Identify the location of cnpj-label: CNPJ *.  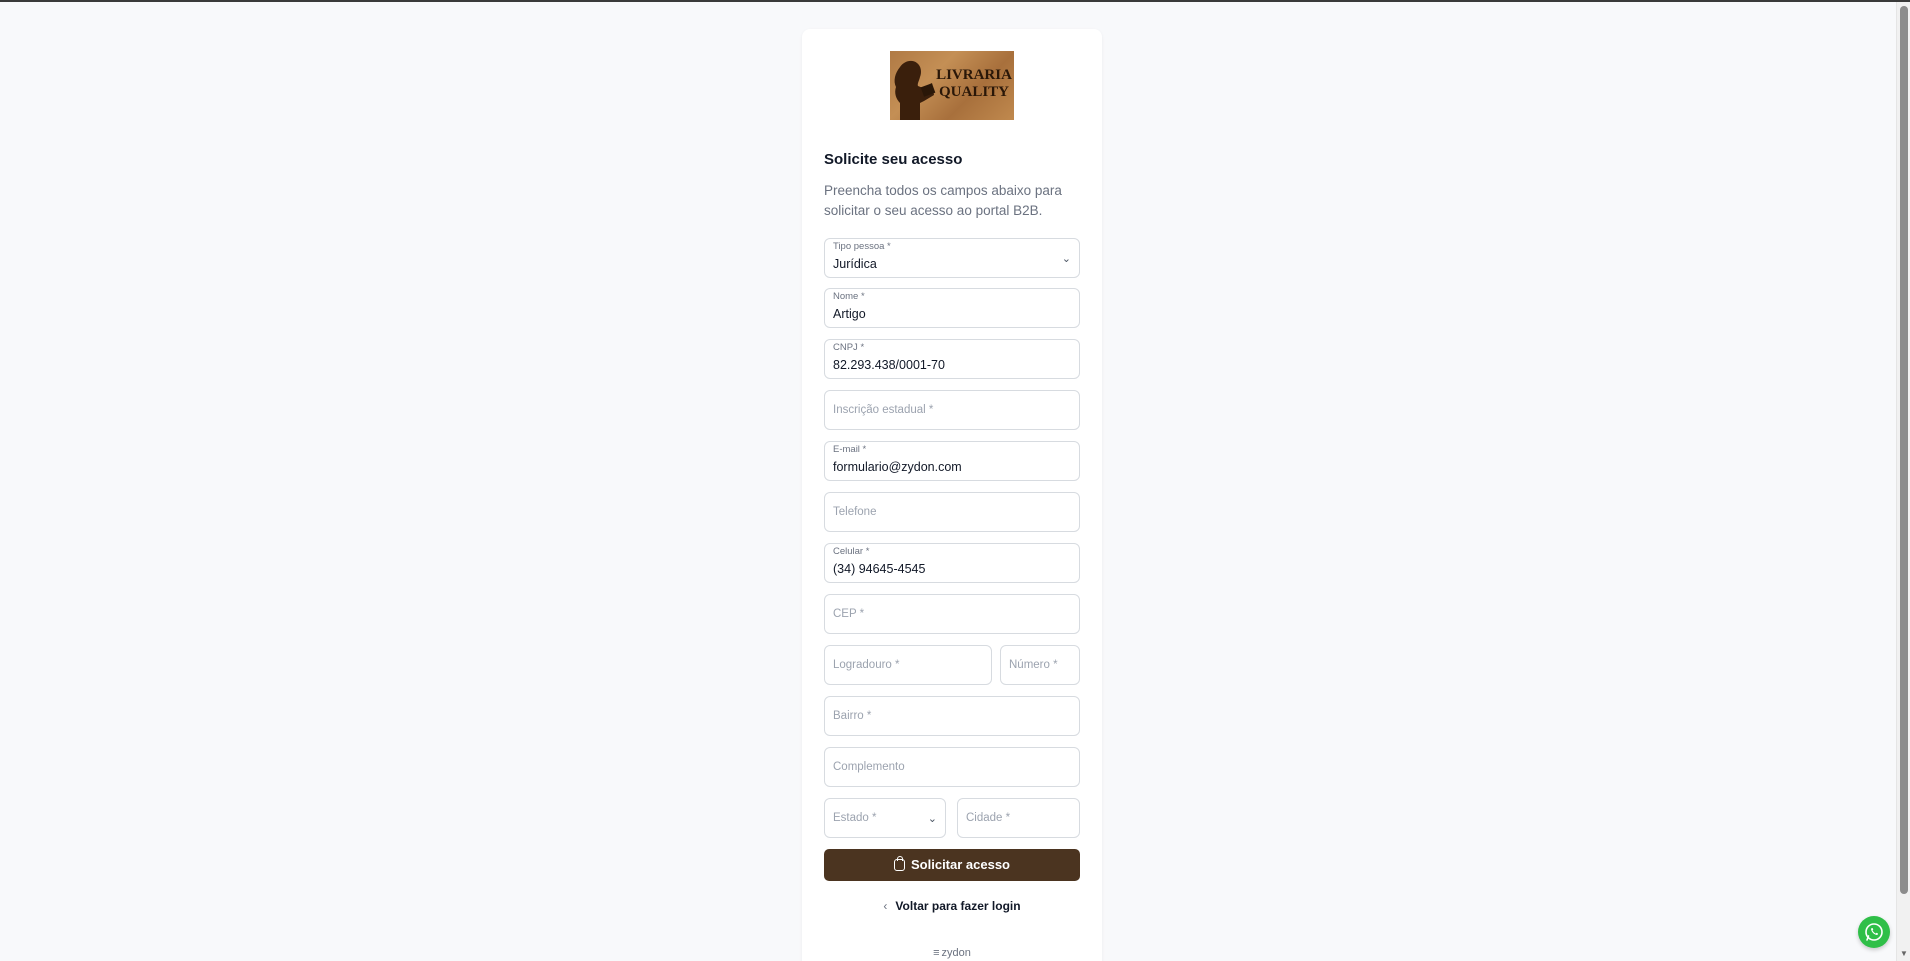
(849, 347).